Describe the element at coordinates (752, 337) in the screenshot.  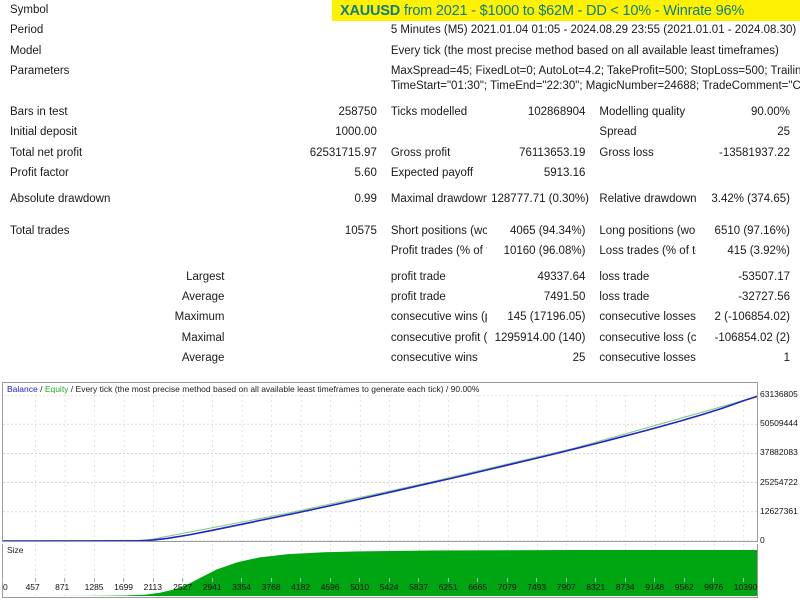
I see `maximal-consecutive-loss-value: -106854.02 (2)` at that location.